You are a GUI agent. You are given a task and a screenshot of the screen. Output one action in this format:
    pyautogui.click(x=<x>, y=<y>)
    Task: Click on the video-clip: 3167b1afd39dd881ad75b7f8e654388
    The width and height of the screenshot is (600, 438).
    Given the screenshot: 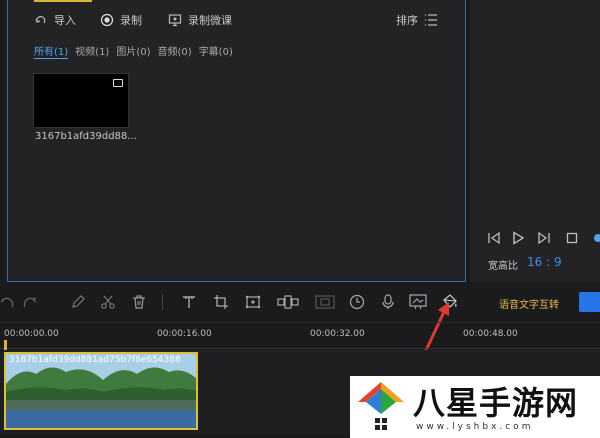 What is the action you would take?
    pyautogui.click(x=101, y=391)
    